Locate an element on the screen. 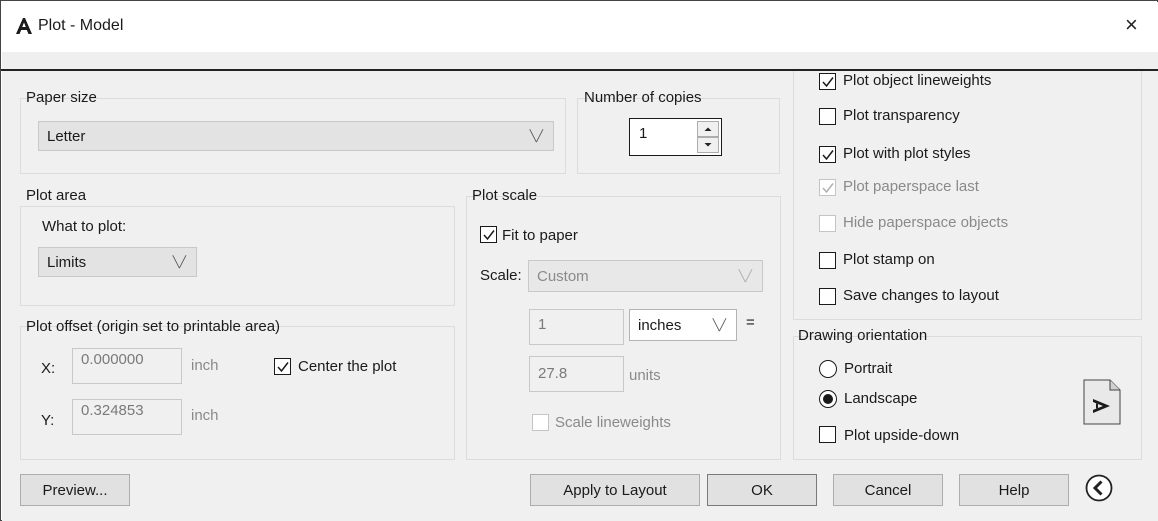  title-bar: Plot - Model × is located at coordinates (580, 27).